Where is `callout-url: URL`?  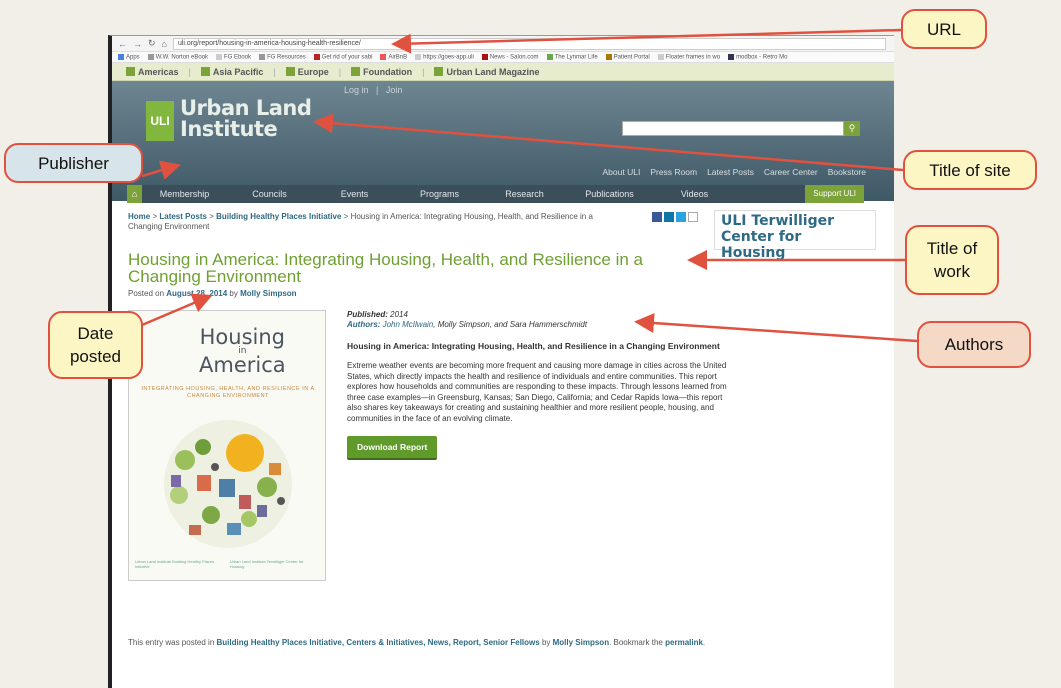 callout-url: URL is located at coordinates (944, 29).